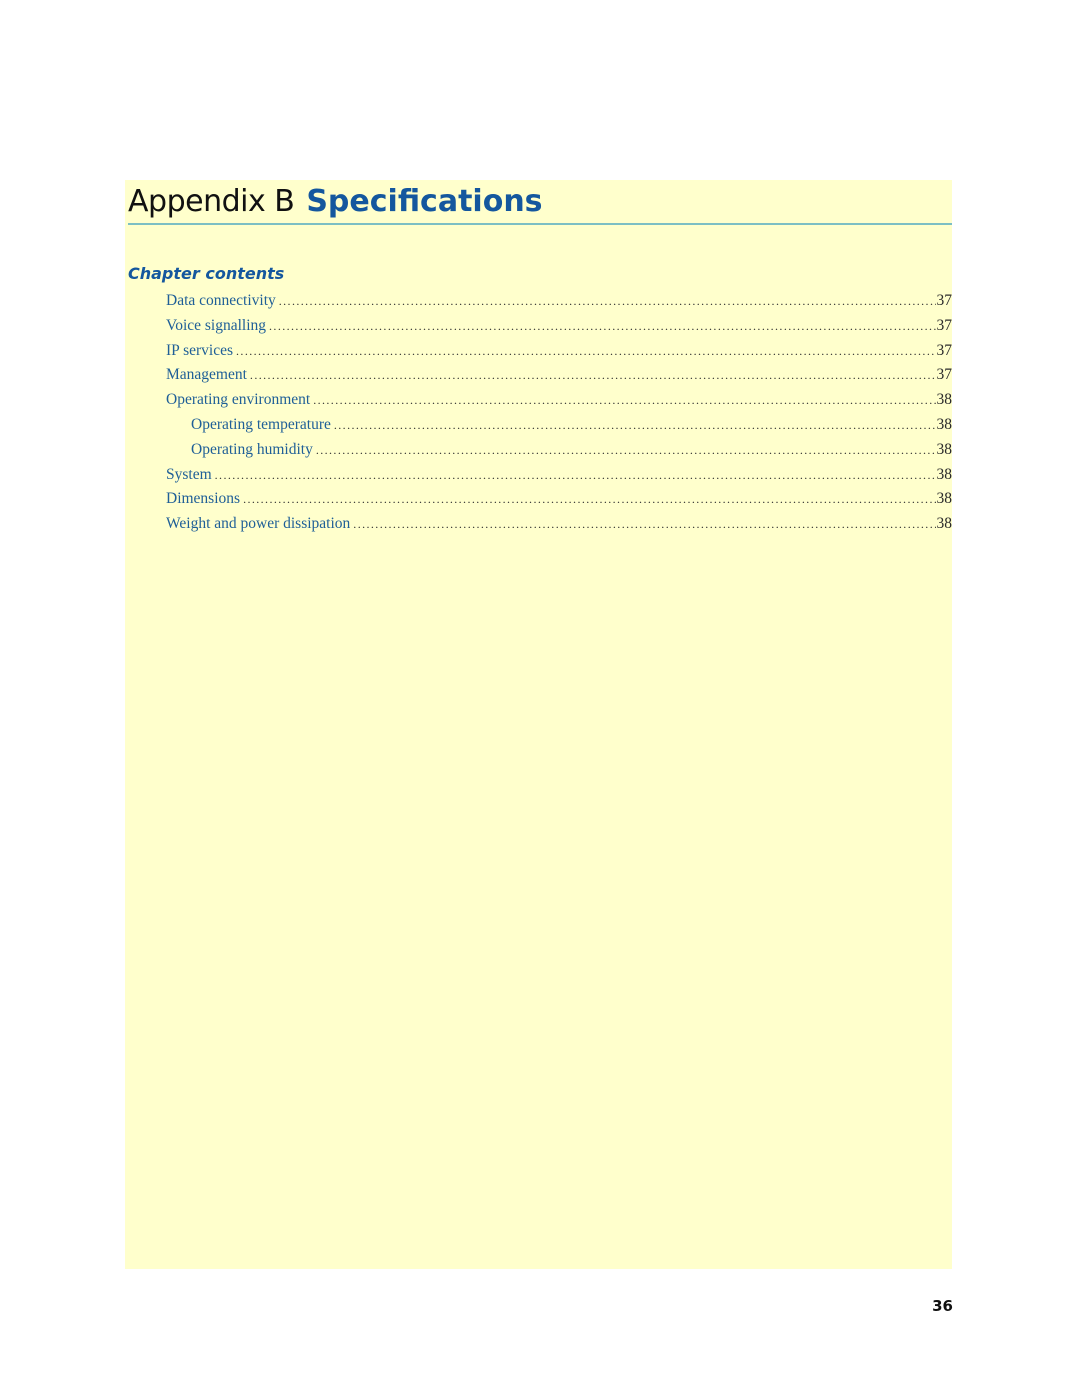 The image size is (1080, 1397). I want to click on toc-entry-data-connectivity: Data connectivity 37, so click(559, 304).